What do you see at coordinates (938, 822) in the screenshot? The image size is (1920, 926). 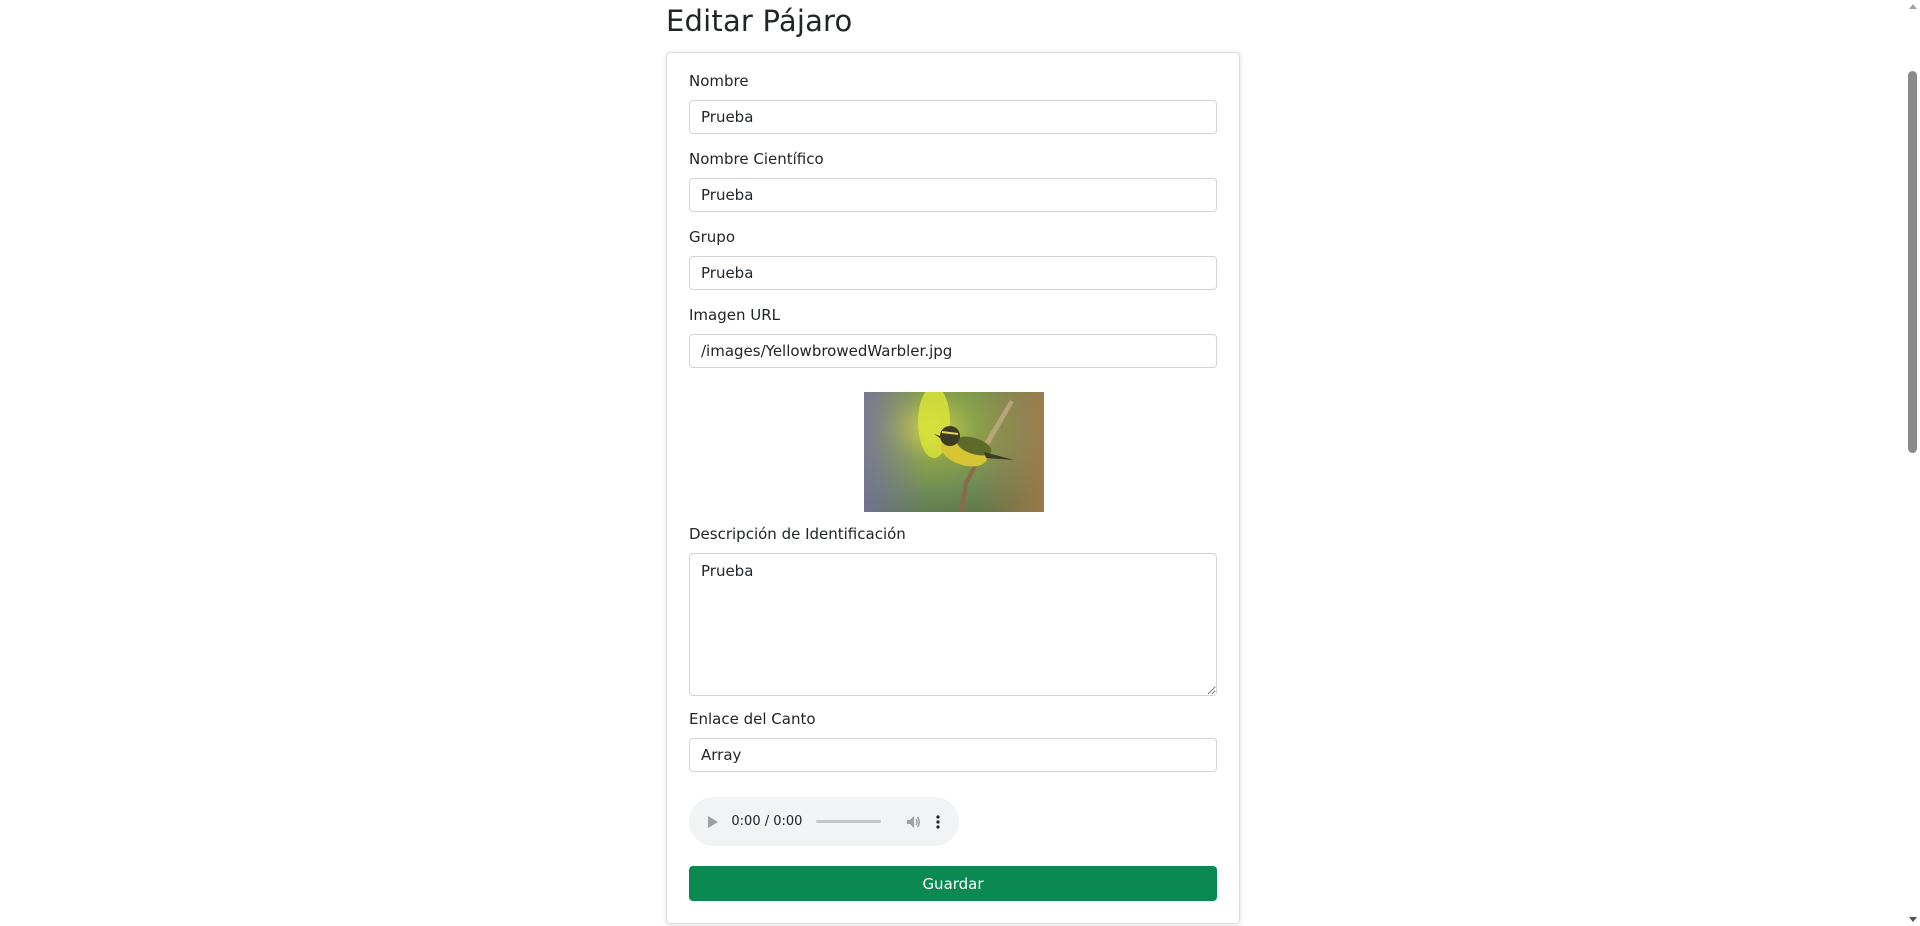 I see `more-vertical-icon` at bounding box center [938, 822].